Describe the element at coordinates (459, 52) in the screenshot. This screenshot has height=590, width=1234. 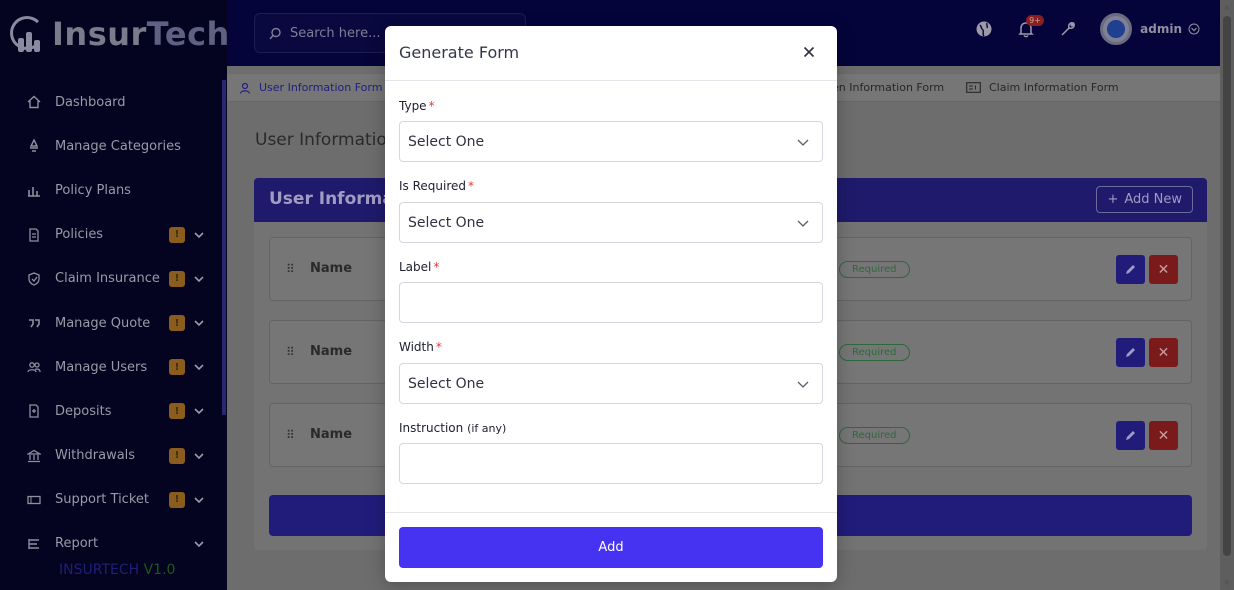
I see `modal-title: Generate Form` at that location.